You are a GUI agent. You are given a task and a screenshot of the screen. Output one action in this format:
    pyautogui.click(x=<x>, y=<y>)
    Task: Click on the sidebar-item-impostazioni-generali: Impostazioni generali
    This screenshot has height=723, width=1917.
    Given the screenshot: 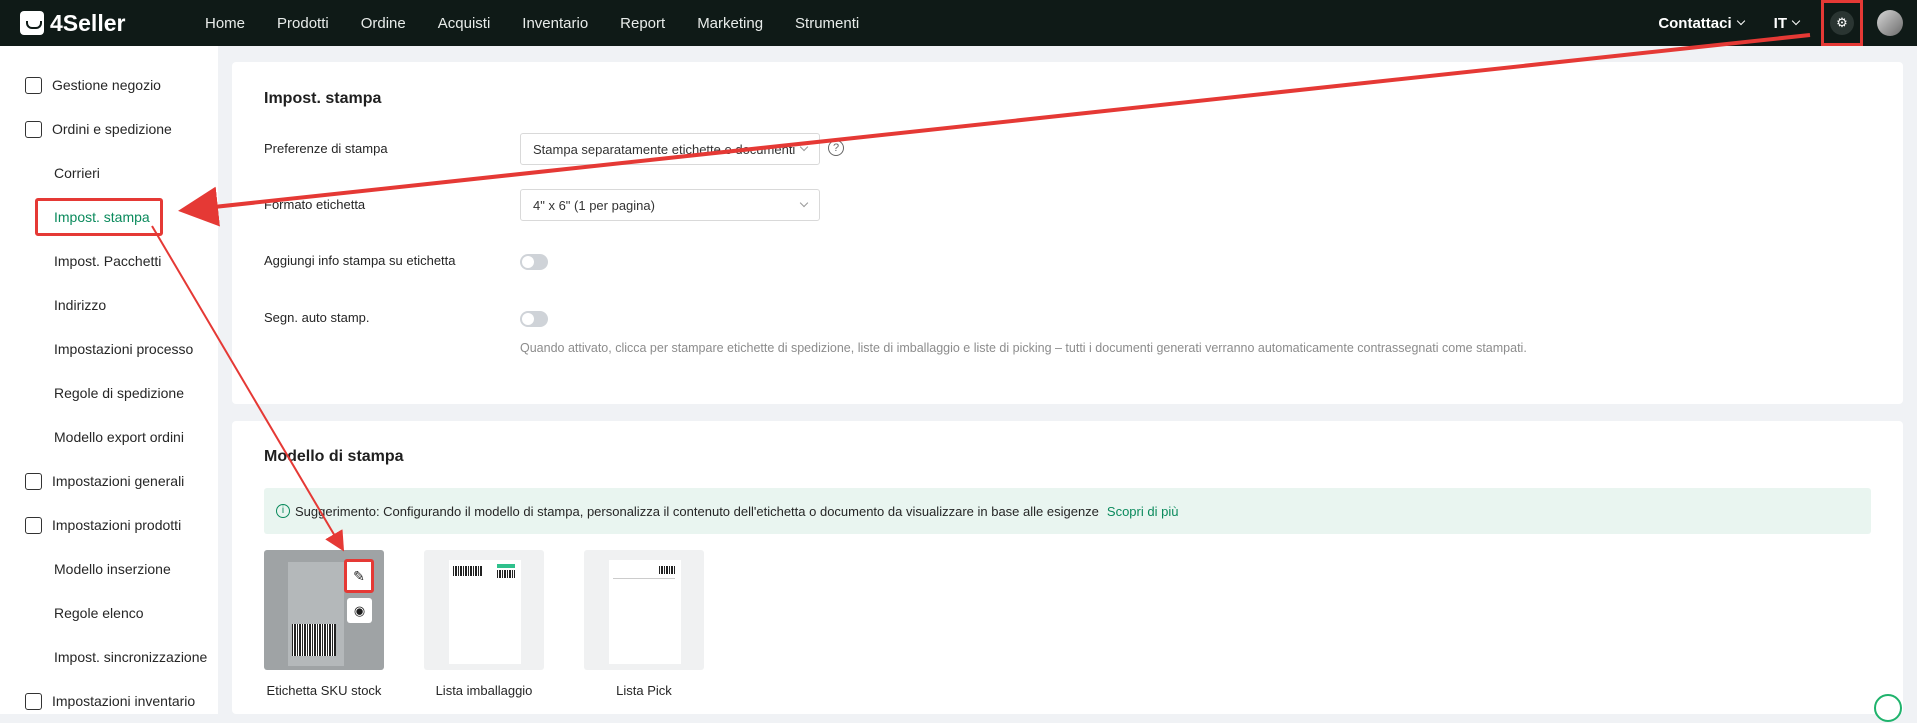 What is the action you would take?
    pyautogui.click(x=109, y=481)
    